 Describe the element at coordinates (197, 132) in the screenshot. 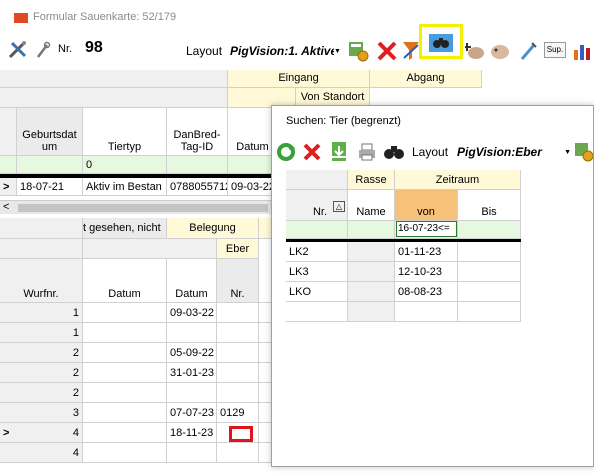

I see `col-danbred: DanBred- Tag-ID` at that location.